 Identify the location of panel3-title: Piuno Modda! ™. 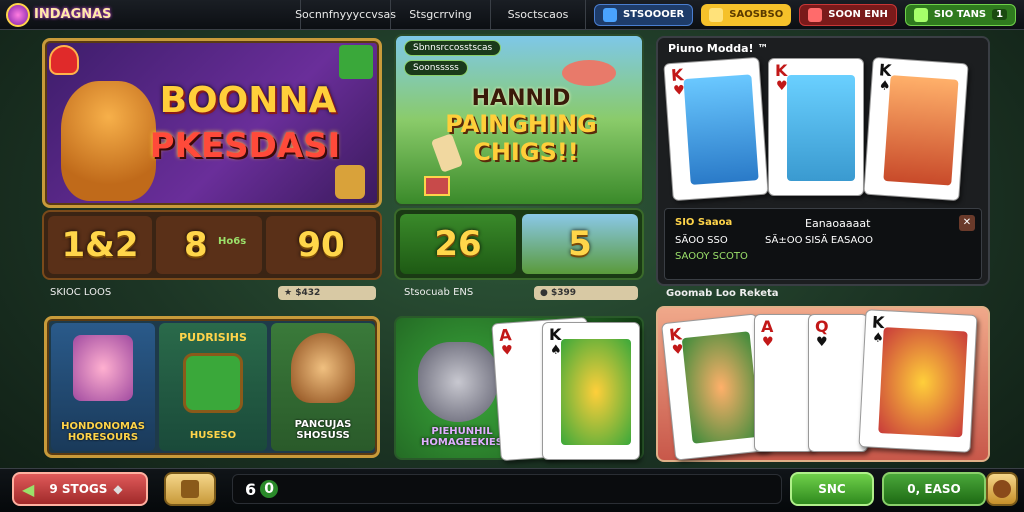
(718, 48).